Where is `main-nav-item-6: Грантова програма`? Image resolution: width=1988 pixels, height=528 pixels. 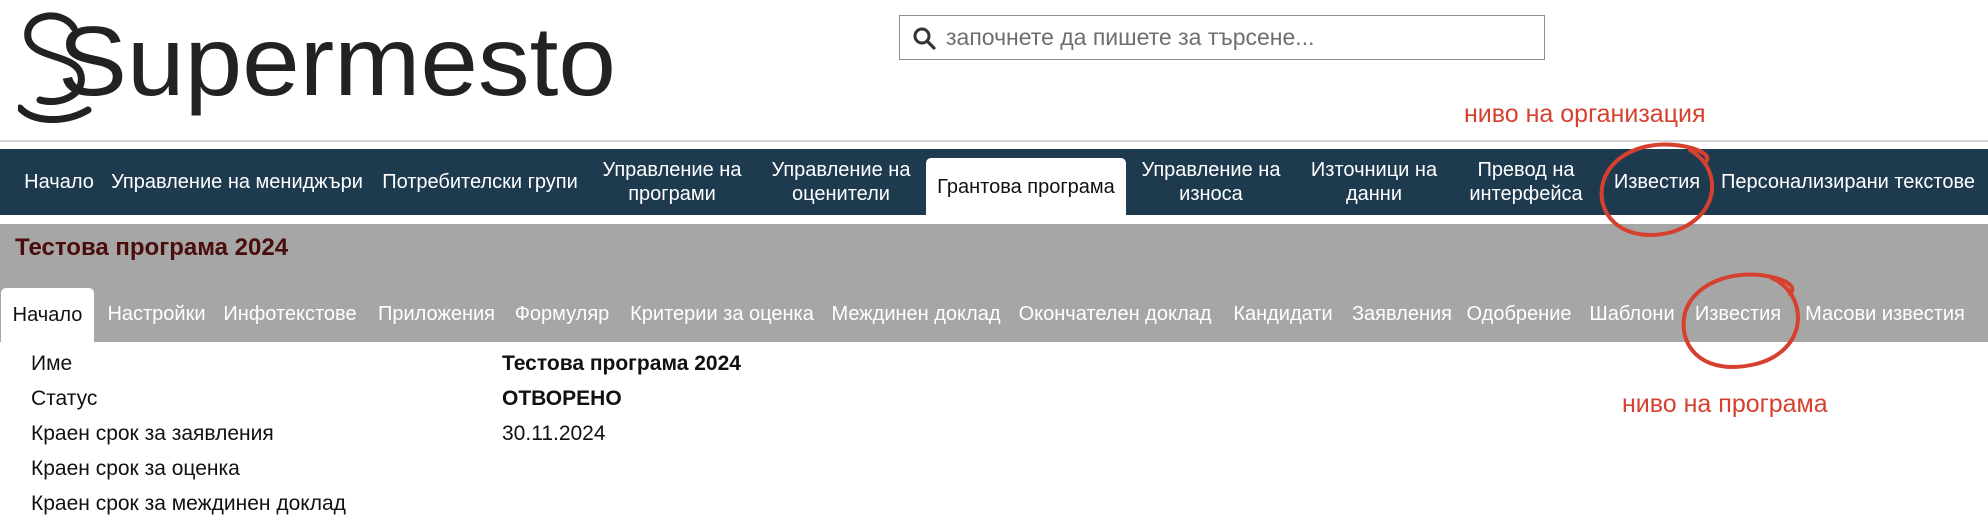 main-nav-item-6: Грантова програма is located at coordinates (1026, 186).